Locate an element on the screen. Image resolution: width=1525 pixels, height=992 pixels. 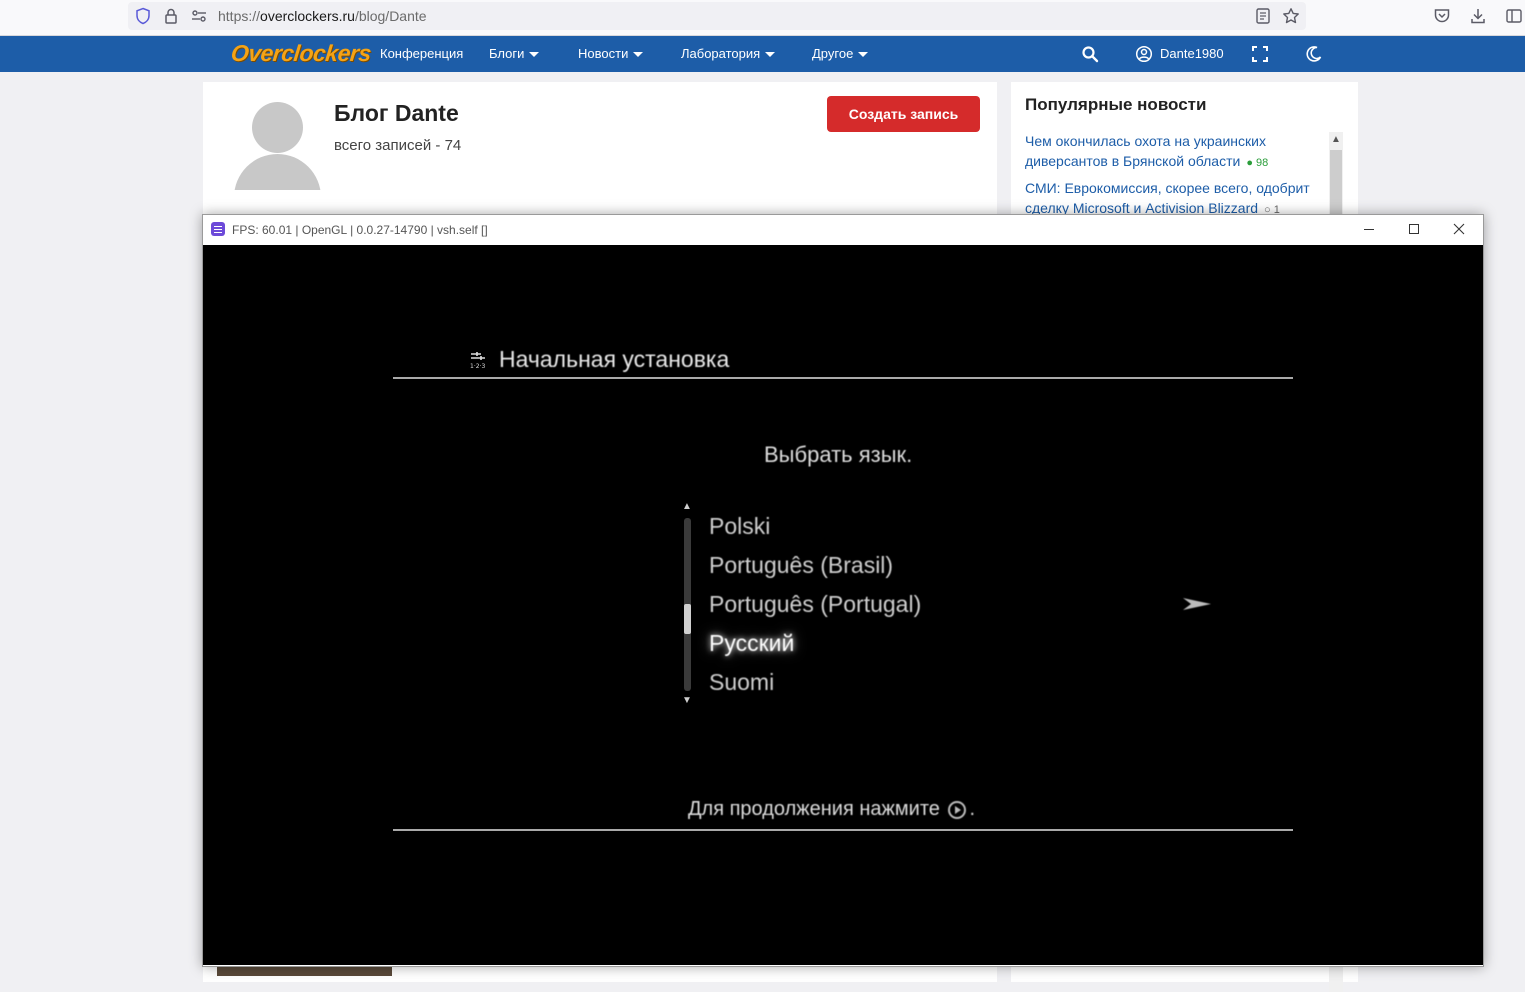
nav-laboratory-label: Лаборатория is located at coordinates (721, 53).